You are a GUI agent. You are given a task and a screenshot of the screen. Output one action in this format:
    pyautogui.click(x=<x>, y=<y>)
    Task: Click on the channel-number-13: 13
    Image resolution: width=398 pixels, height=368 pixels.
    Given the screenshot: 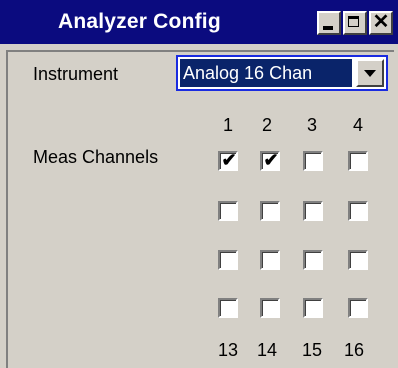 What is the action you would take?
    pyautogui.click(x=228, y=350)
    